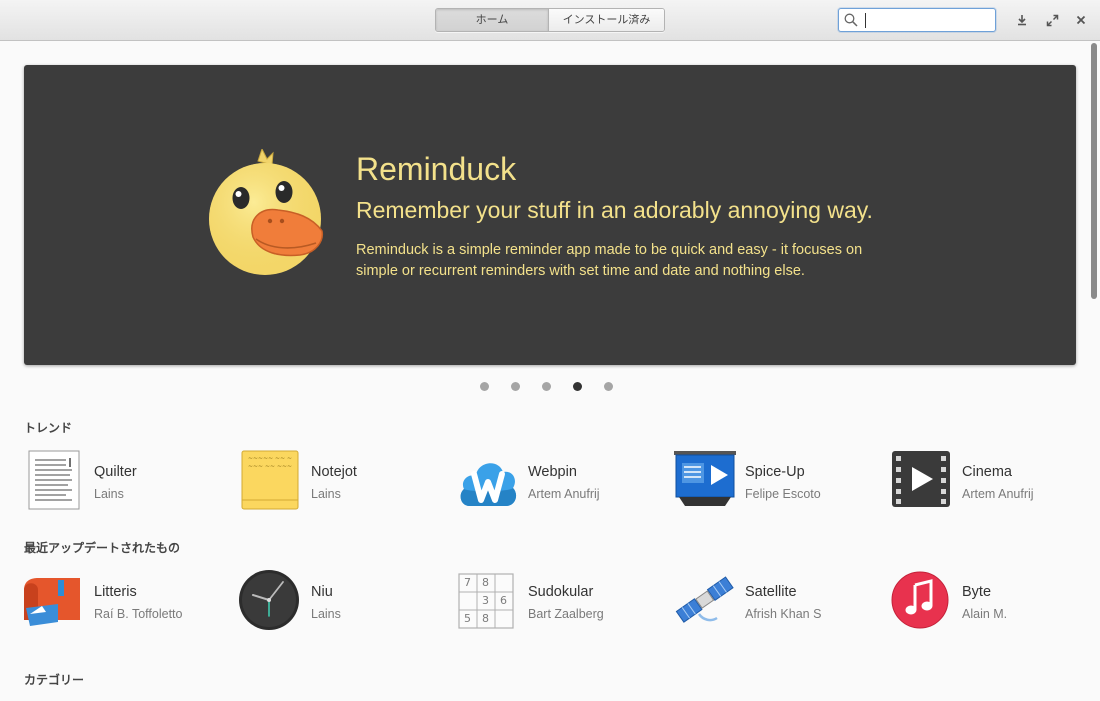  Describe the element at coordinates (704, 599) in the screenshot. I see `satellite-icon` at that location.